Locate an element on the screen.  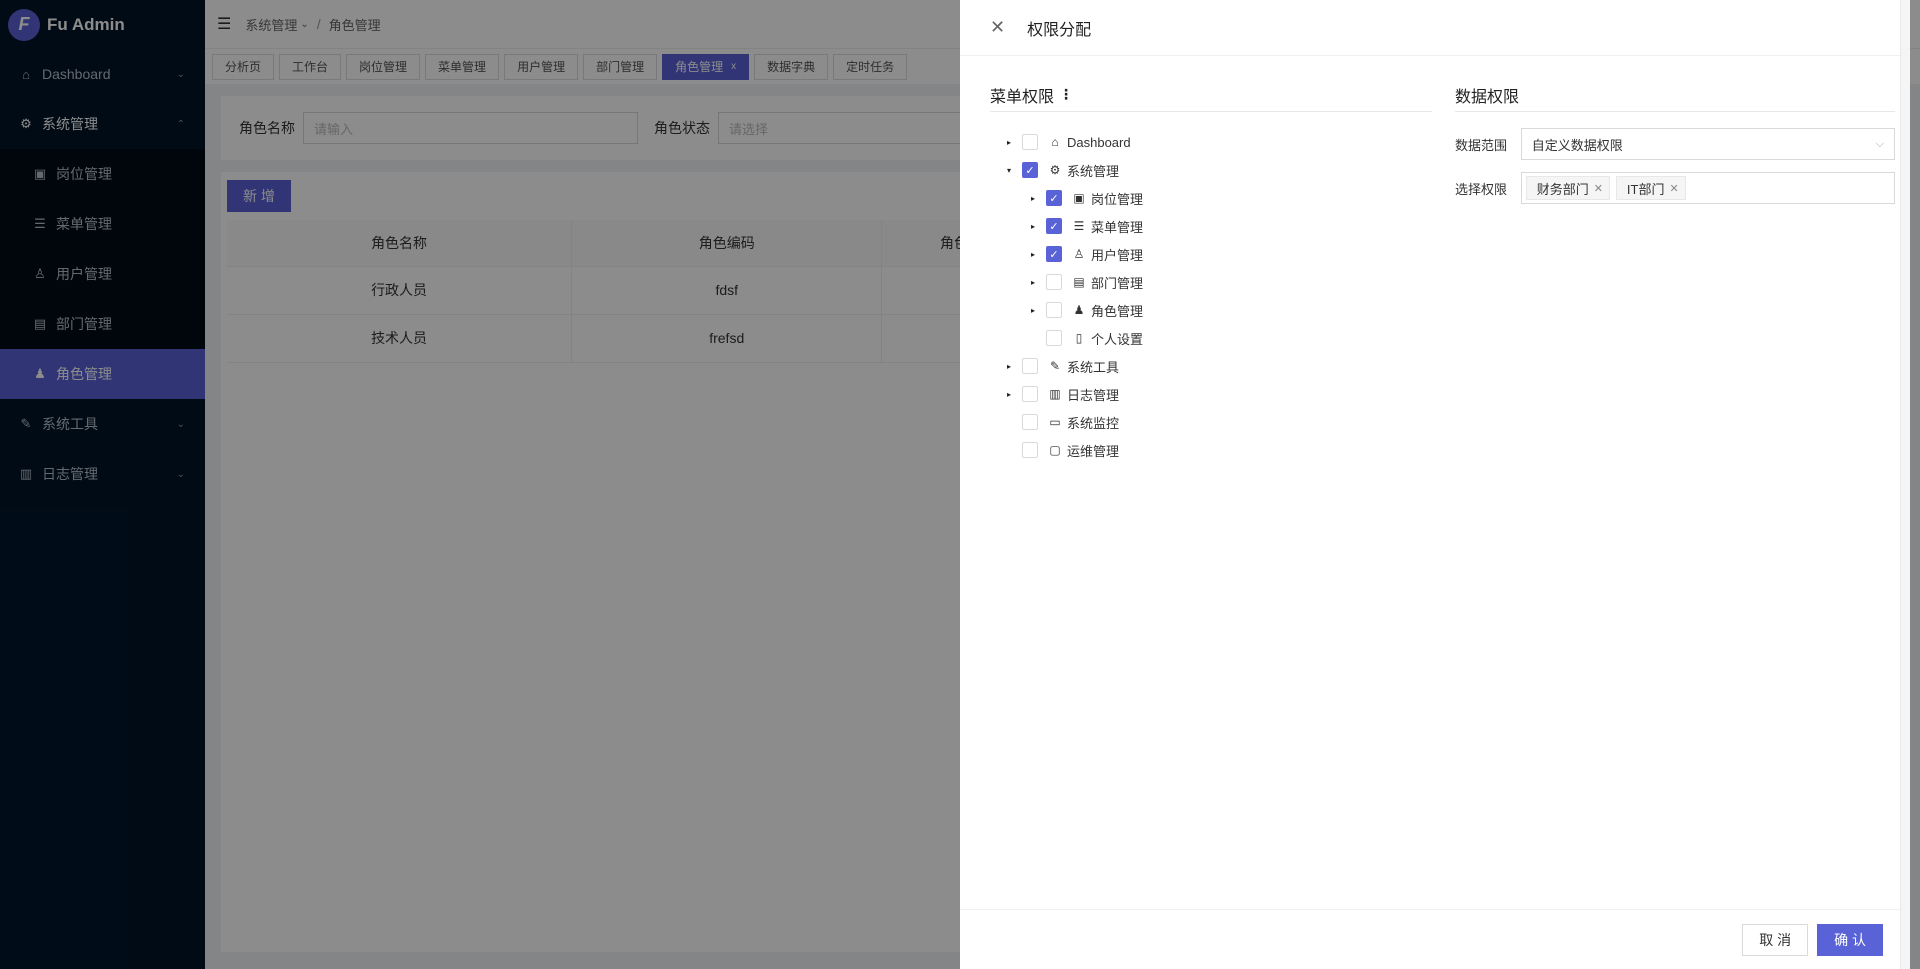
selected-tag: 财务部门 ✕ is located at coordinates (1567, 188).